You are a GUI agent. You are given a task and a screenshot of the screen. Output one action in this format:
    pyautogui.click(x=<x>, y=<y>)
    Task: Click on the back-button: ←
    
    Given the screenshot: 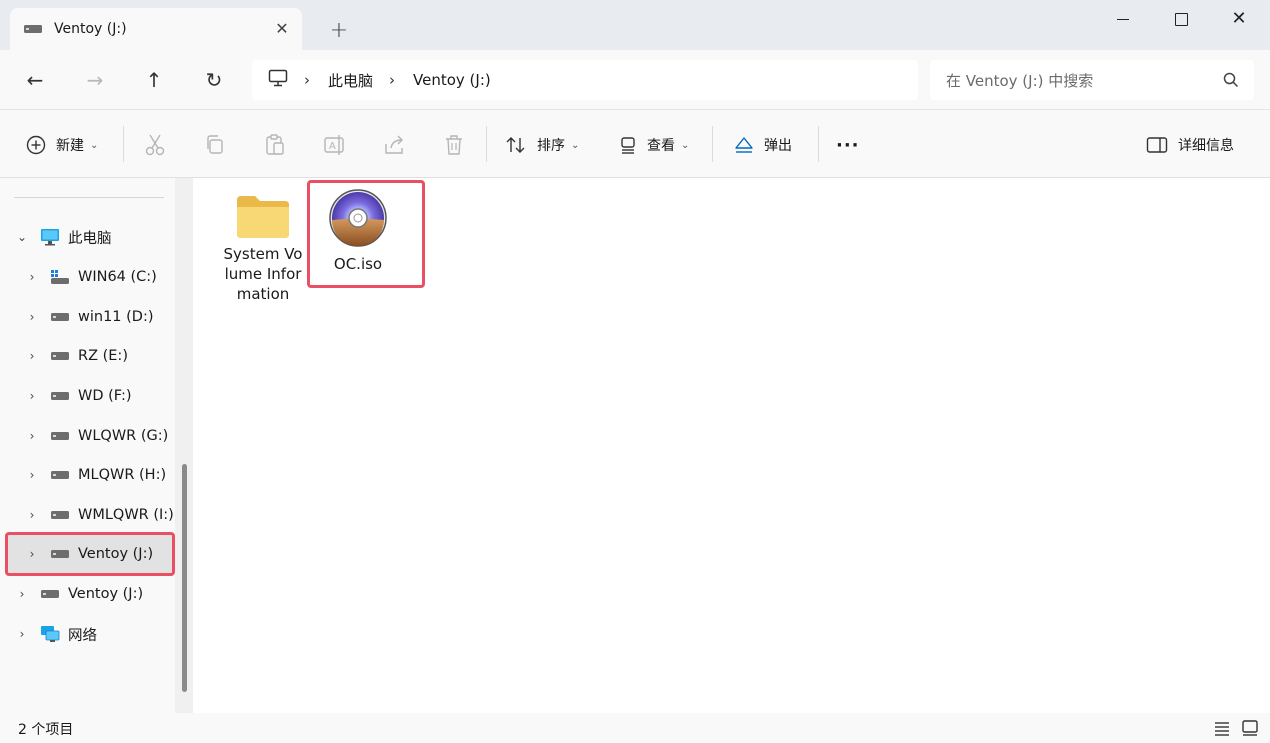 What is the action you would take?
    pyautogui.click(x=35, y=80)
    